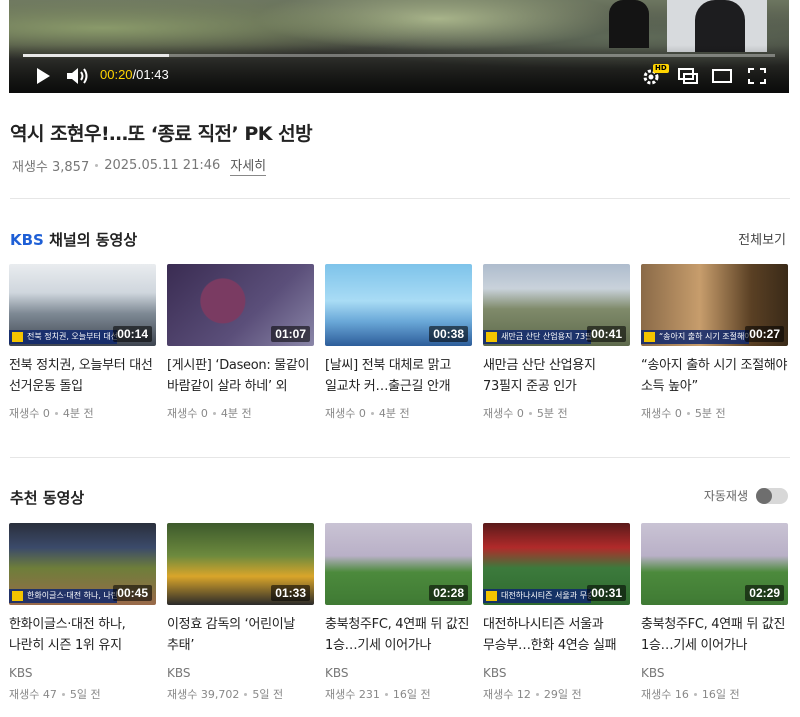 This screenshot has height=717, width=800. What do you see at coordinates (448, 593) in the screenshot?
I see `duration-badge: 02:28` at bounding box center [448, 593].